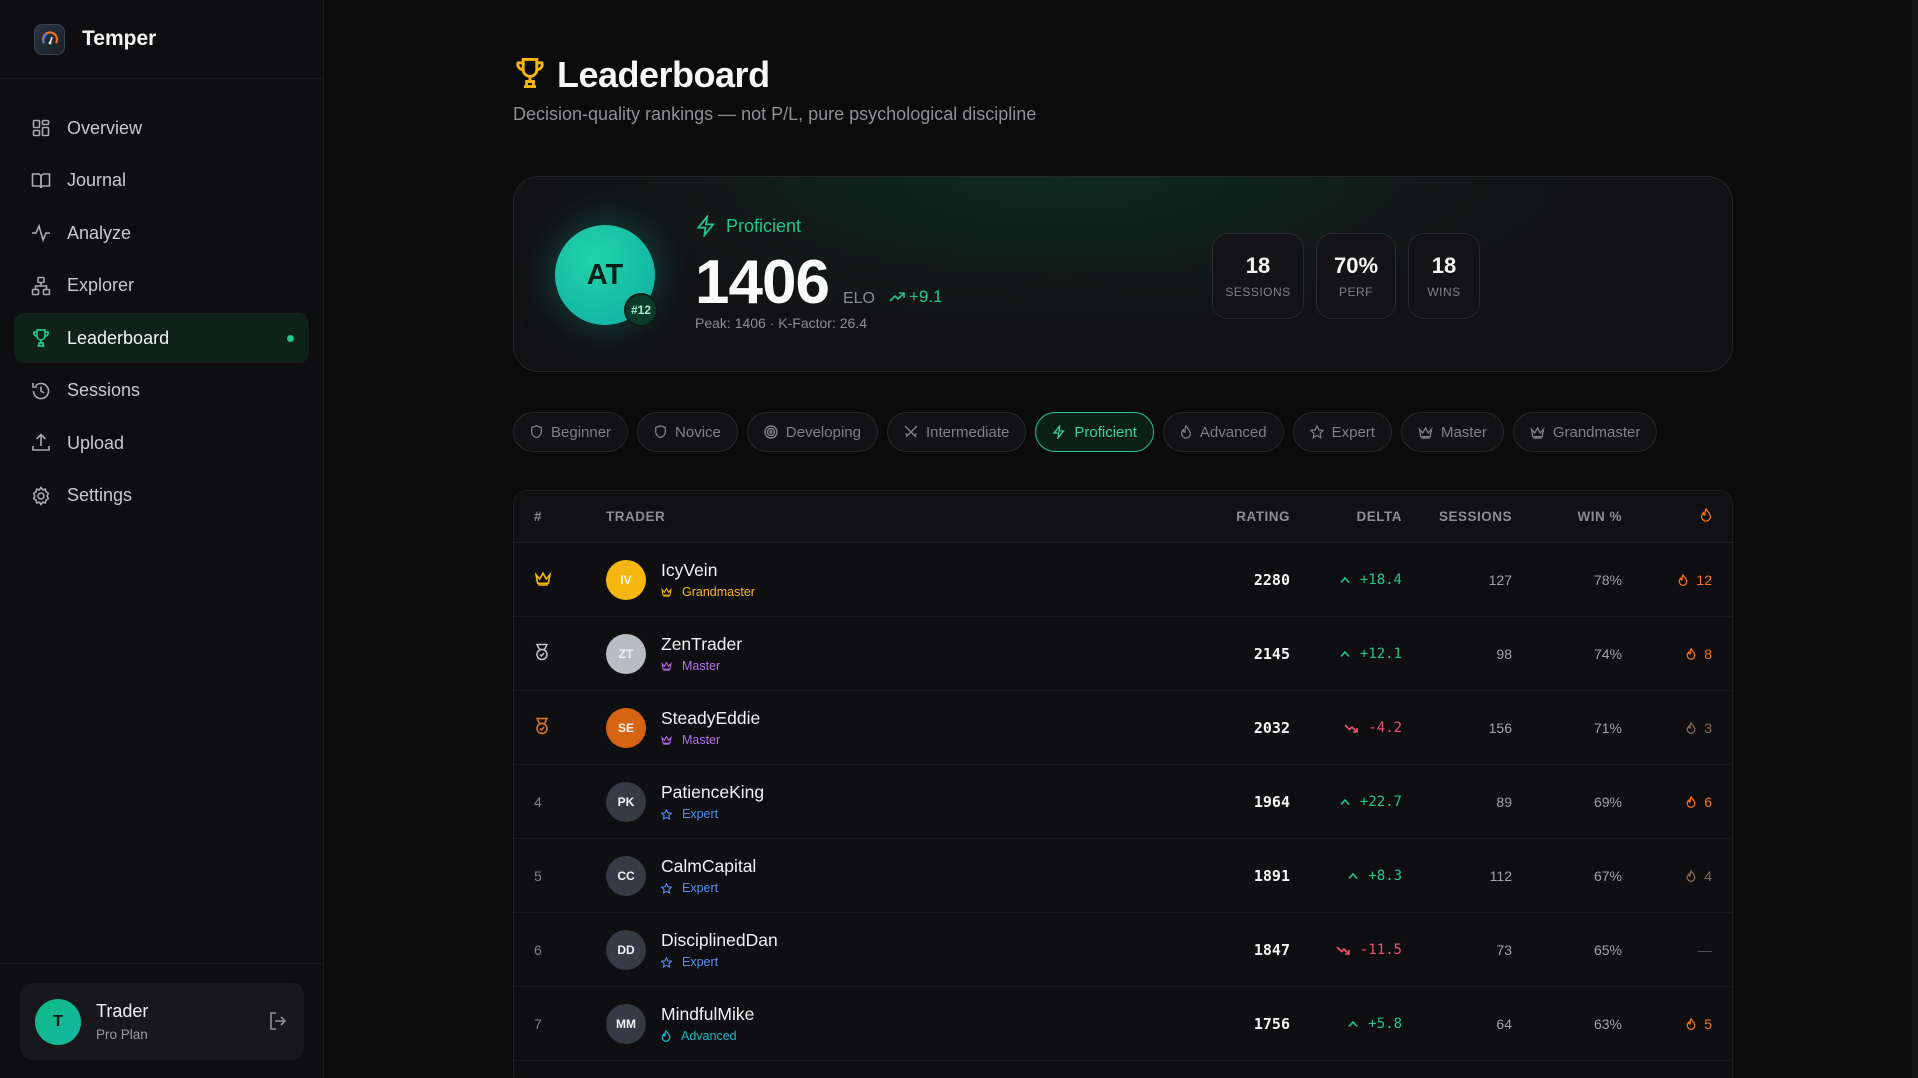  What do you see at coordinates (689, 570) in the screenshot?
I see `trader-name: IcyVein` at bounding box center [689, 570].